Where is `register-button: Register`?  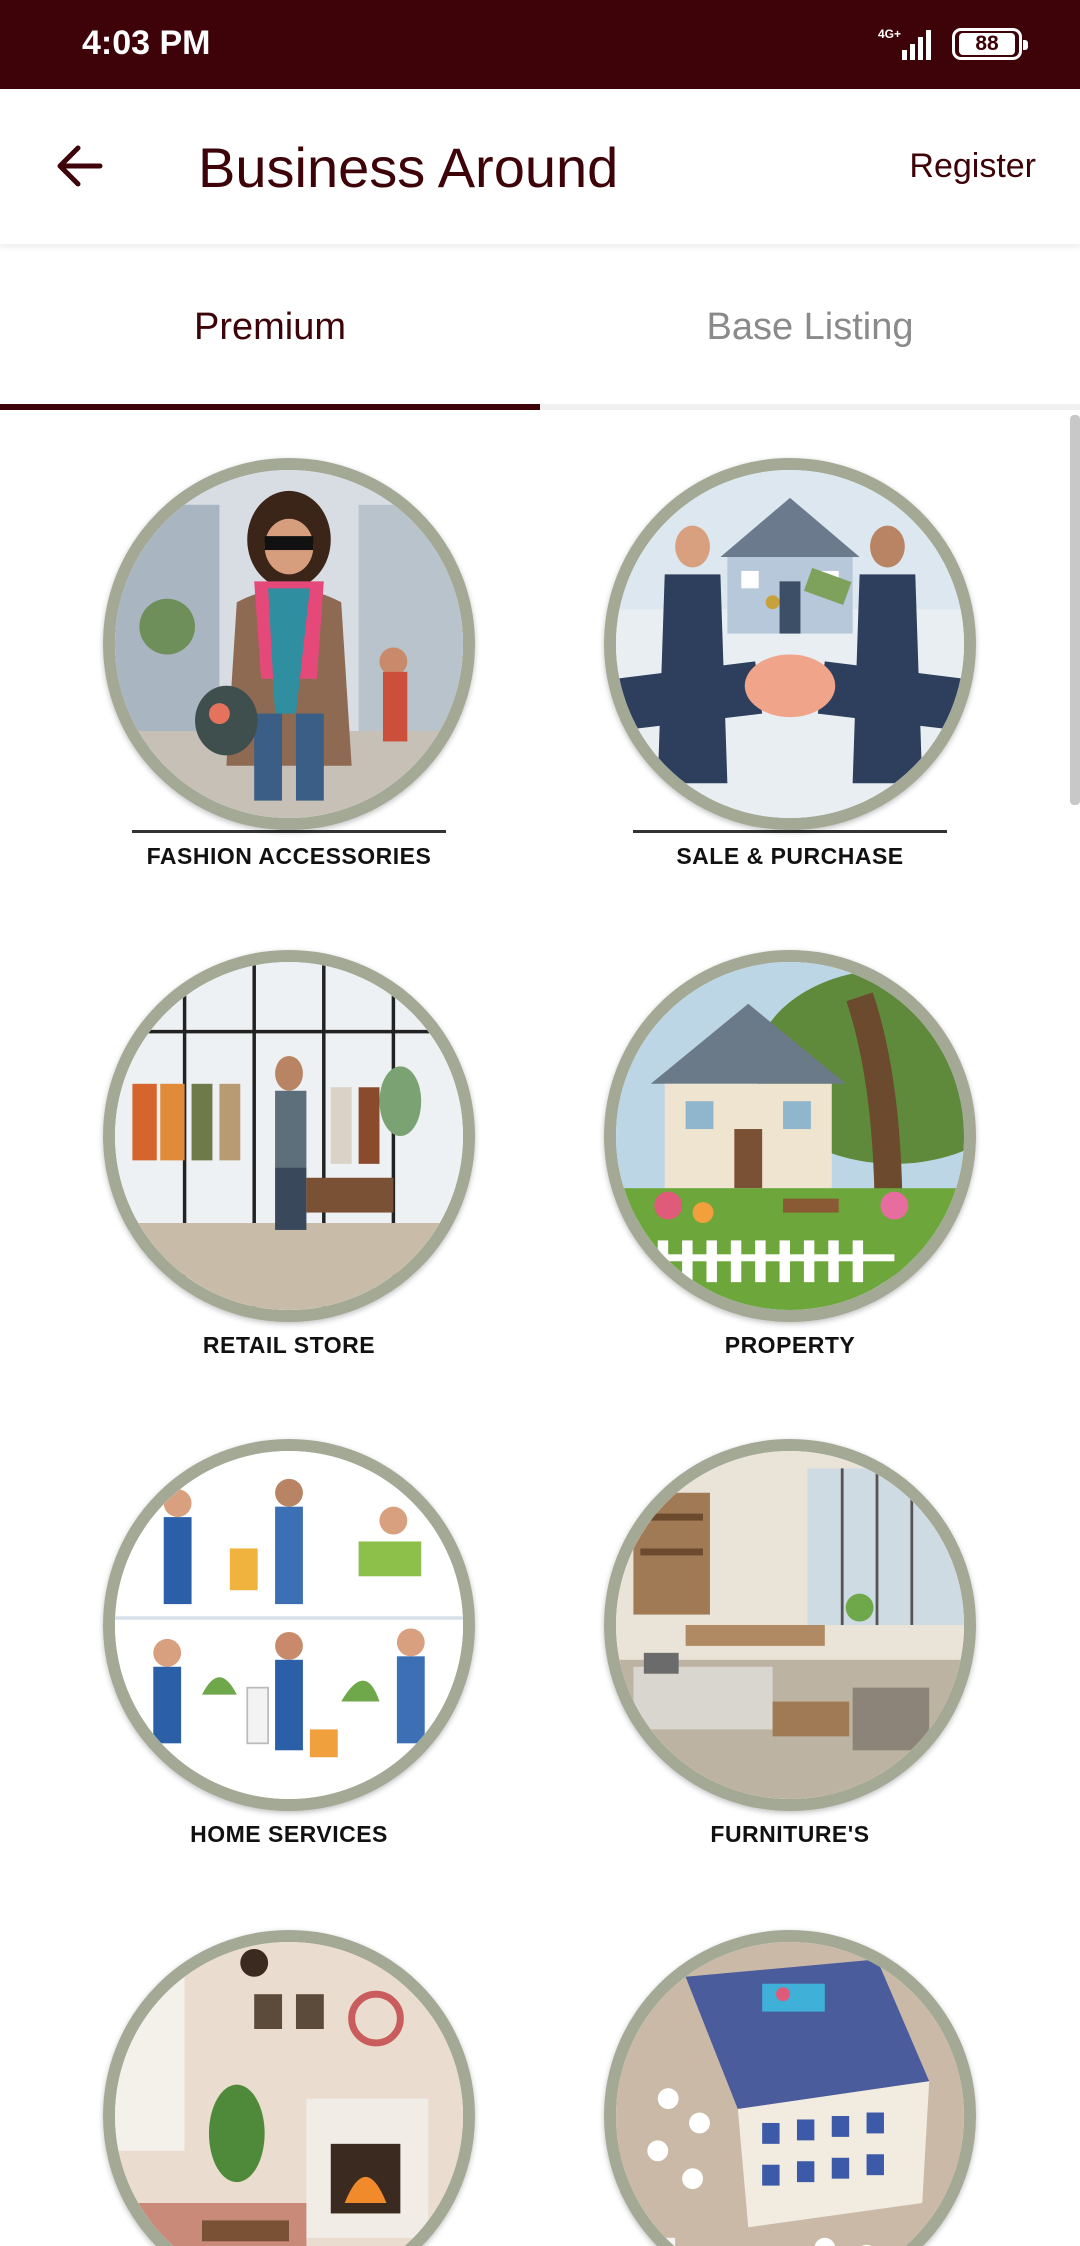
register-button: Register is located at coordinates (972, 166).